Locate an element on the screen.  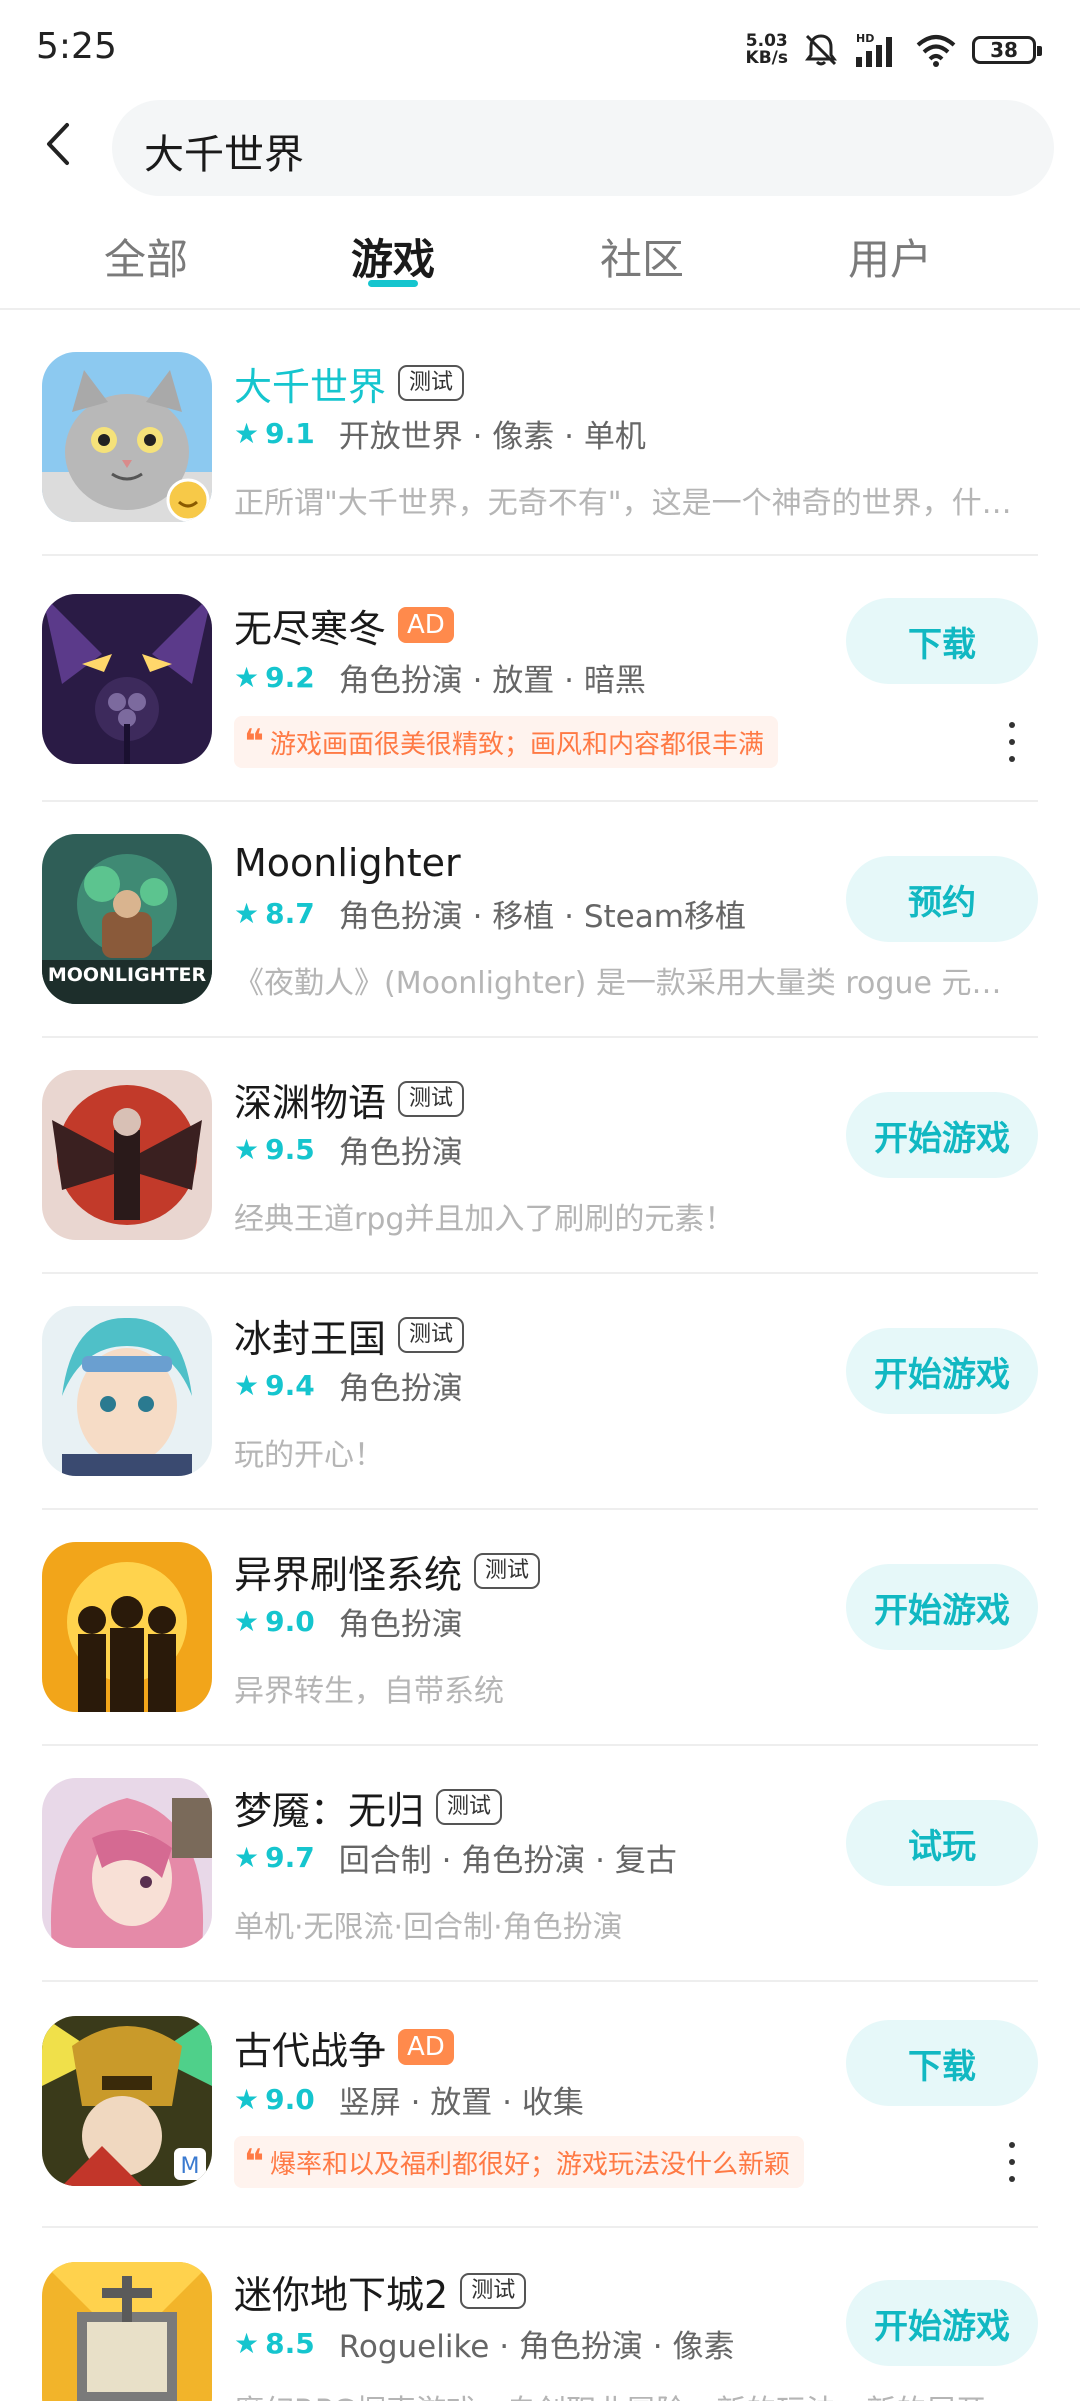
tab-users: 用户 is located at coordinates (890, 256).